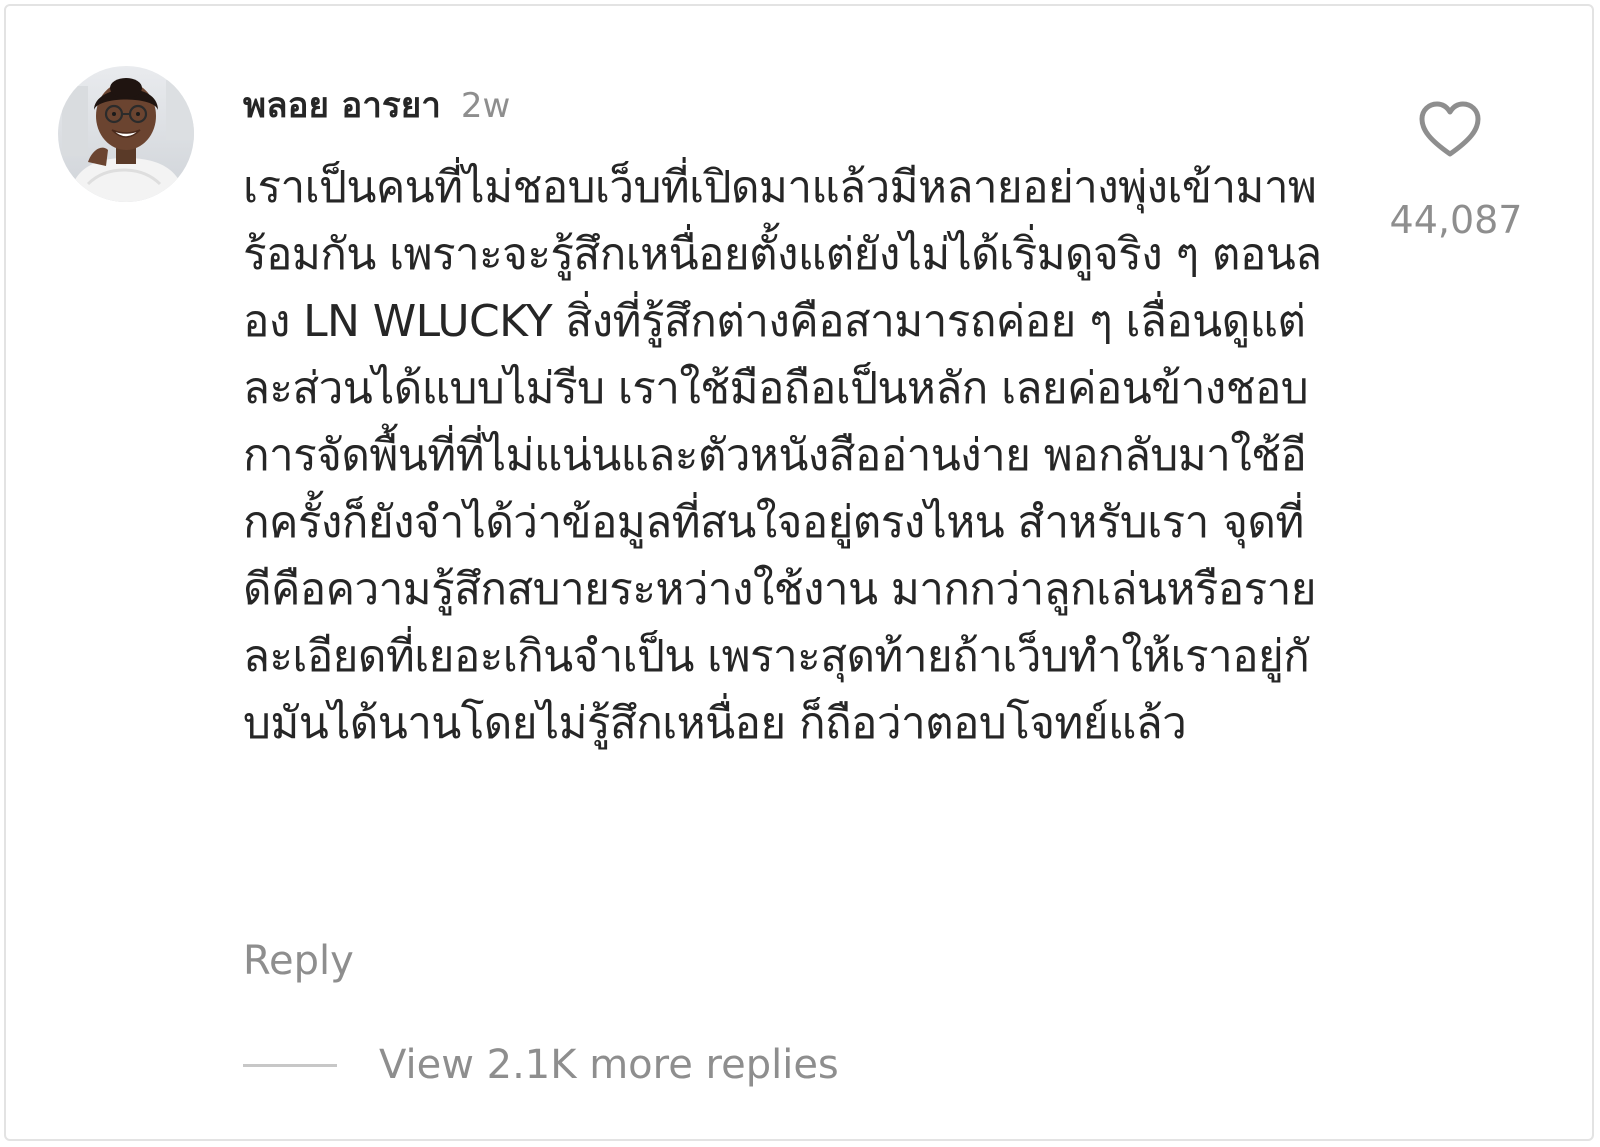 The image size is (1600, 1147). I want to click on like-count: 44,087, so click(1456, 220).